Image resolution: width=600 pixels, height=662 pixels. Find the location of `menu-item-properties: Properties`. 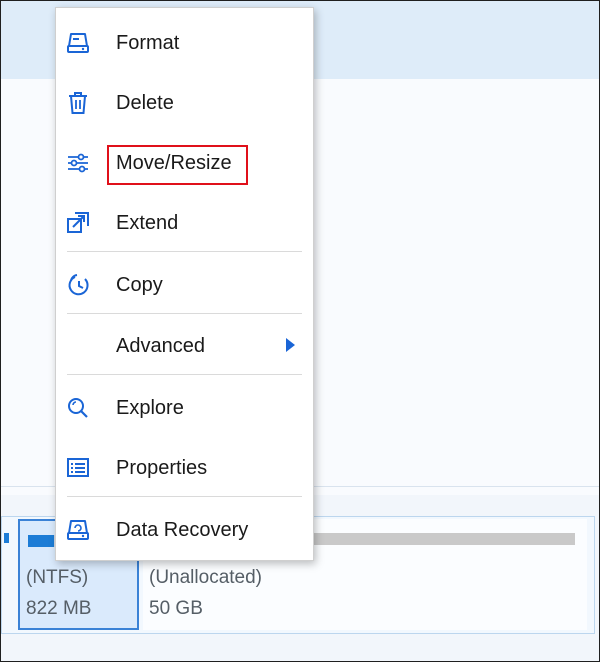

menu-item-properties: Properties is located at coordinates (184, 468).